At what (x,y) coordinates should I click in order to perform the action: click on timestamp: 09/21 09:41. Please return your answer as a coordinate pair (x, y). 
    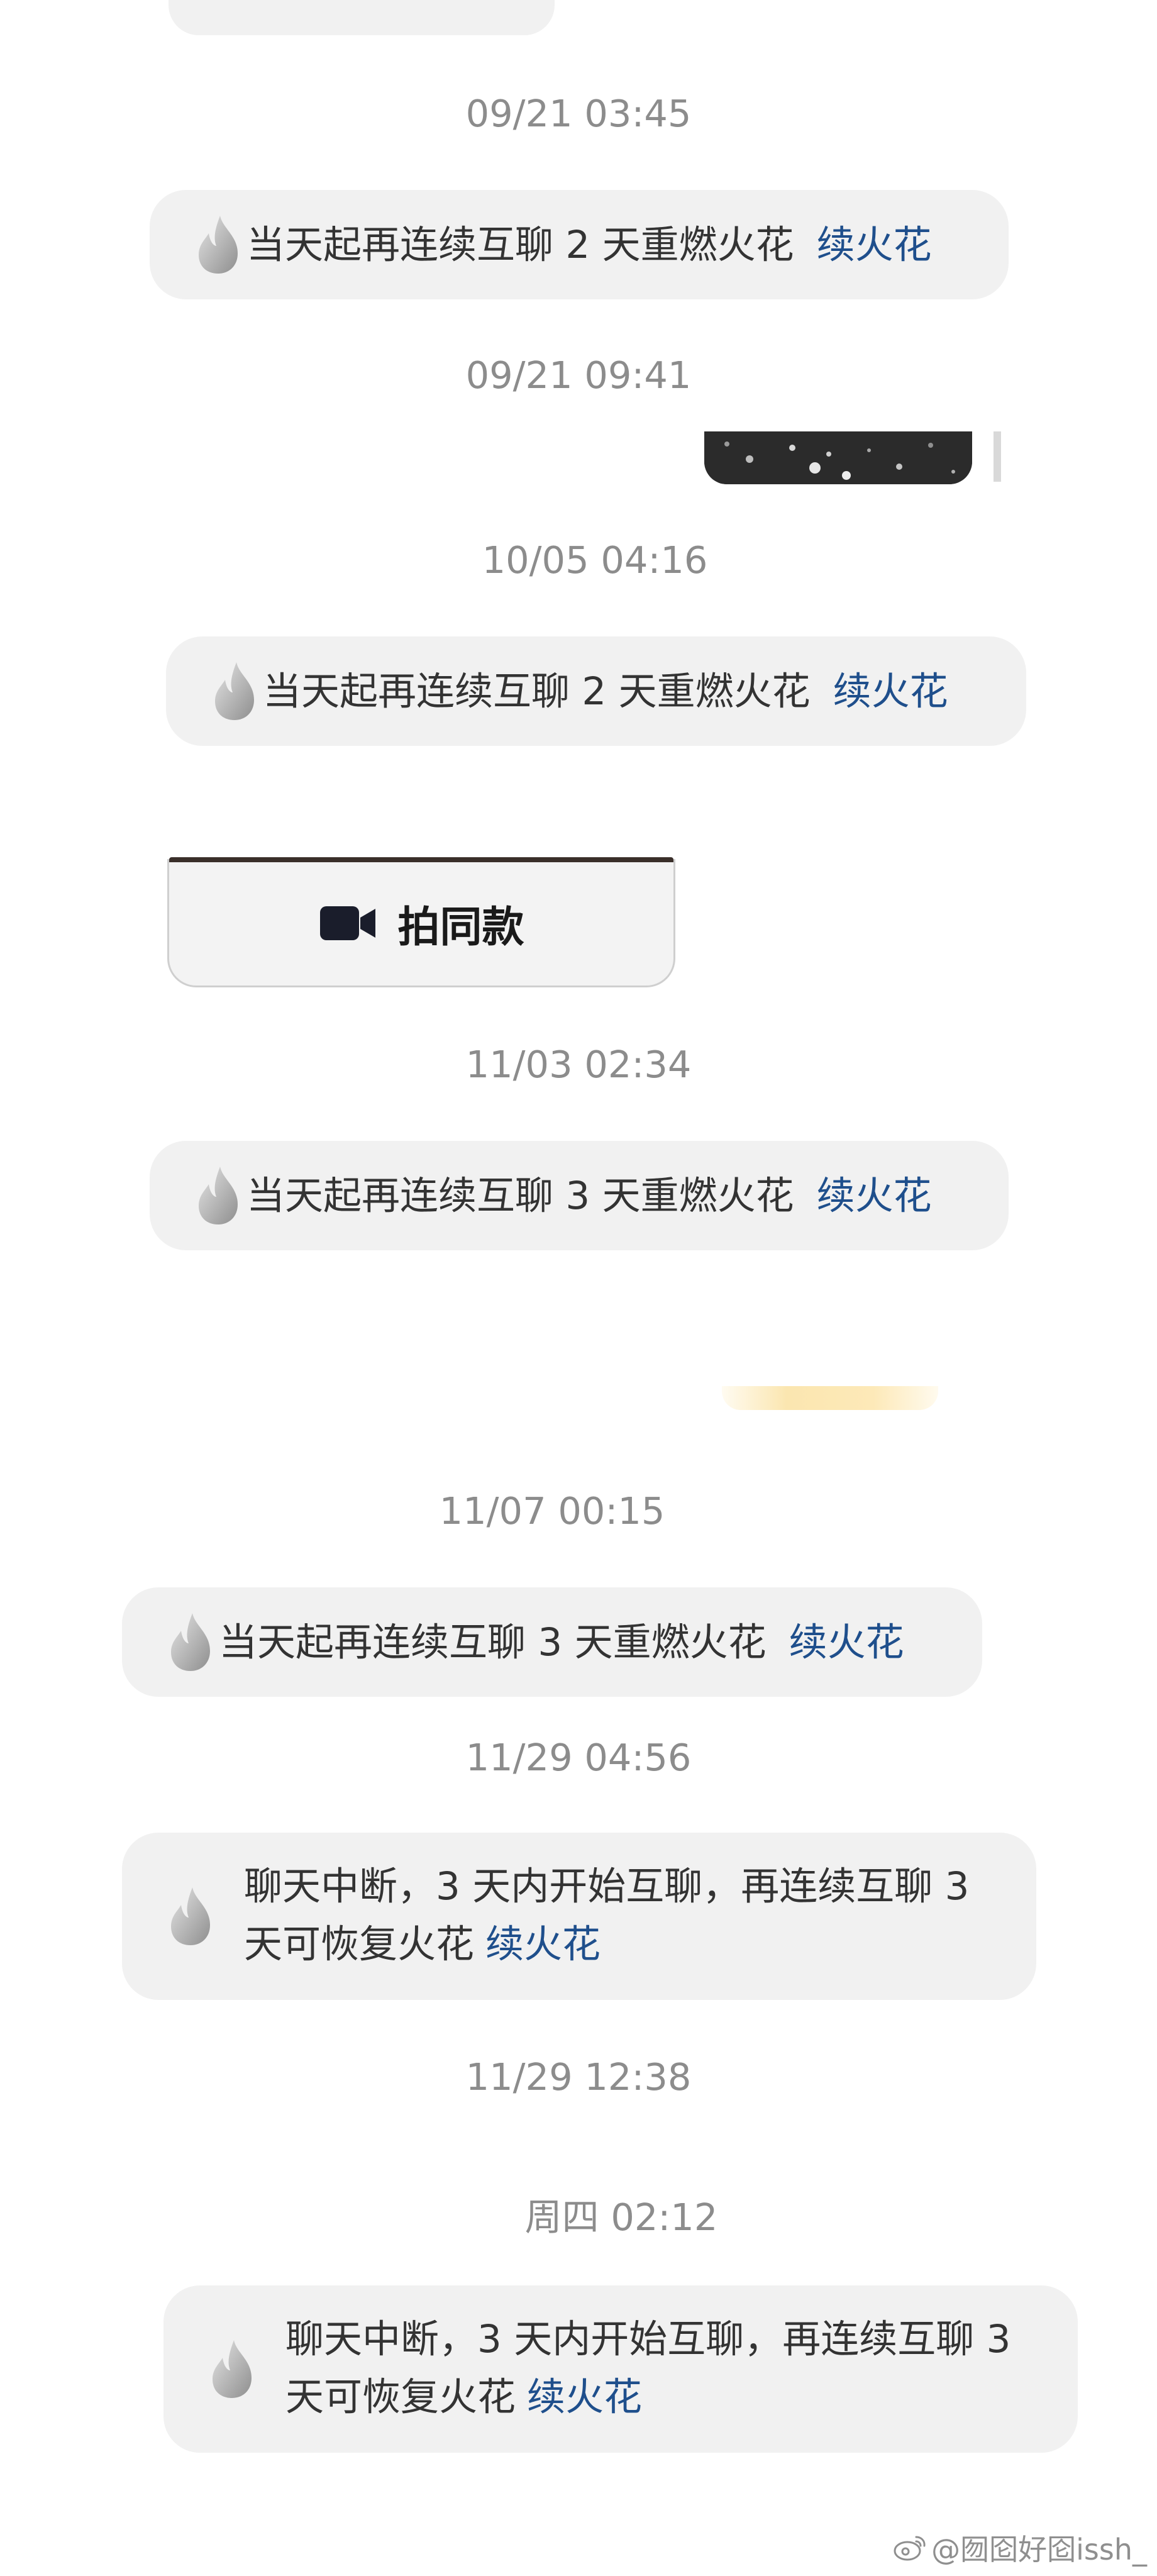
    Looking at the image, I should click on (578, 375).